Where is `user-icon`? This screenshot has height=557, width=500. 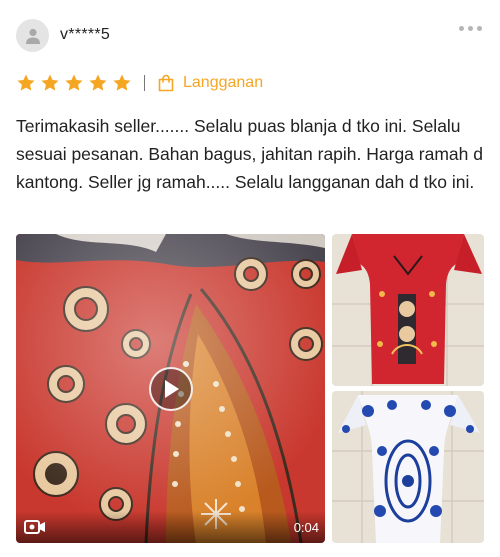
user-icon is located at coordinates (32, 36).